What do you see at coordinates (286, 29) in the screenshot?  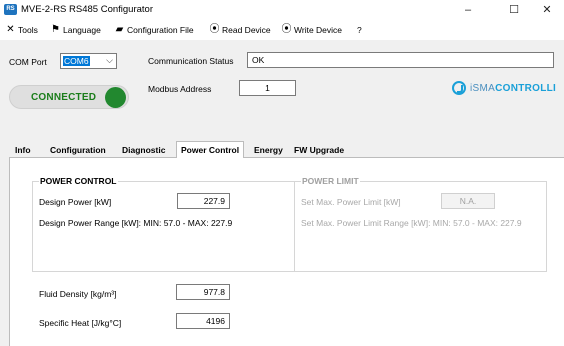 I see `write-device-icon: ⦿` at bounding box center [286, 29].